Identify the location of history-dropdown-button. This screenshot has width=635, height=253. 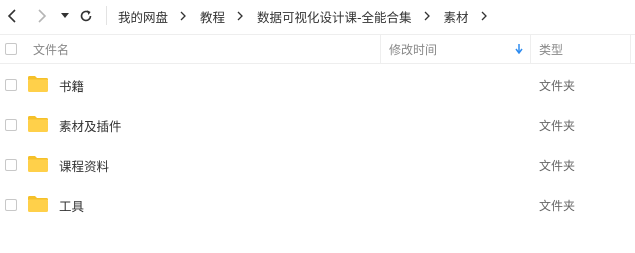
(65, 16).